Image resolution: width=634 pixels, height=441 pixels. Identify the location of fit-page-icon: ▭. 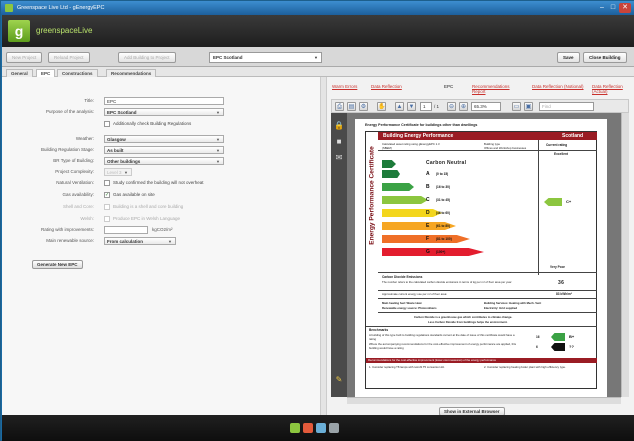
(516, 106).